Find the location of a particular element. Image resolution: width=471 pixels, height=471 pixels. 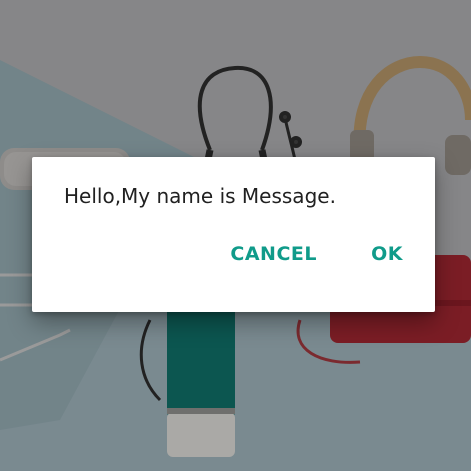

cancel-button: CANCEL is located at coordinates (273, 254).